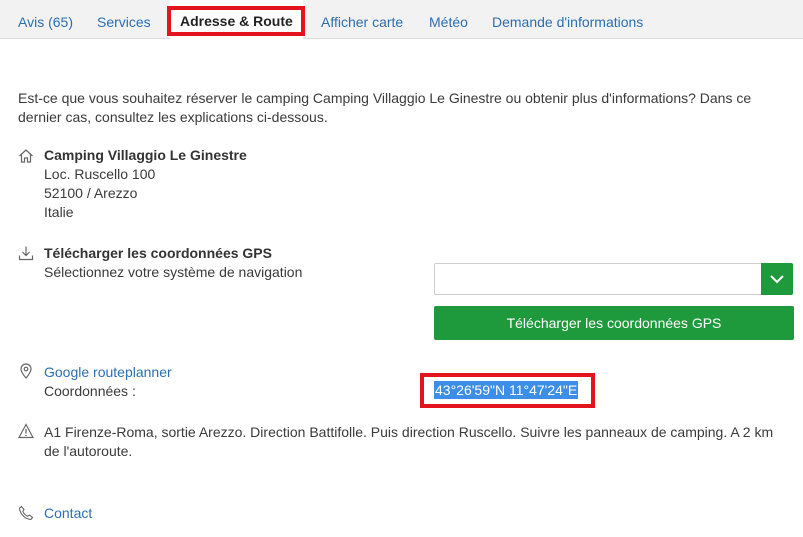  What do you see at coordinates (448, 19) in the screenshot?
I see `tab-weather: Météo` at bounding box center [448, 19].